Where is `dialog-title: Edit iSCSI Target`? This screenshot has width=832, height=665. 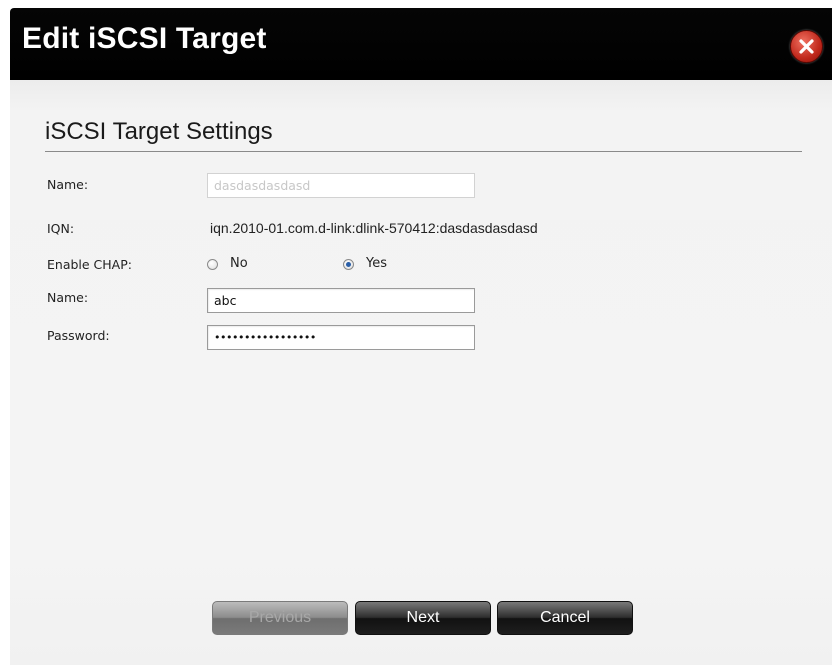
dialog-title: Edit iSCSI Target is located at coordinates (144, 38).